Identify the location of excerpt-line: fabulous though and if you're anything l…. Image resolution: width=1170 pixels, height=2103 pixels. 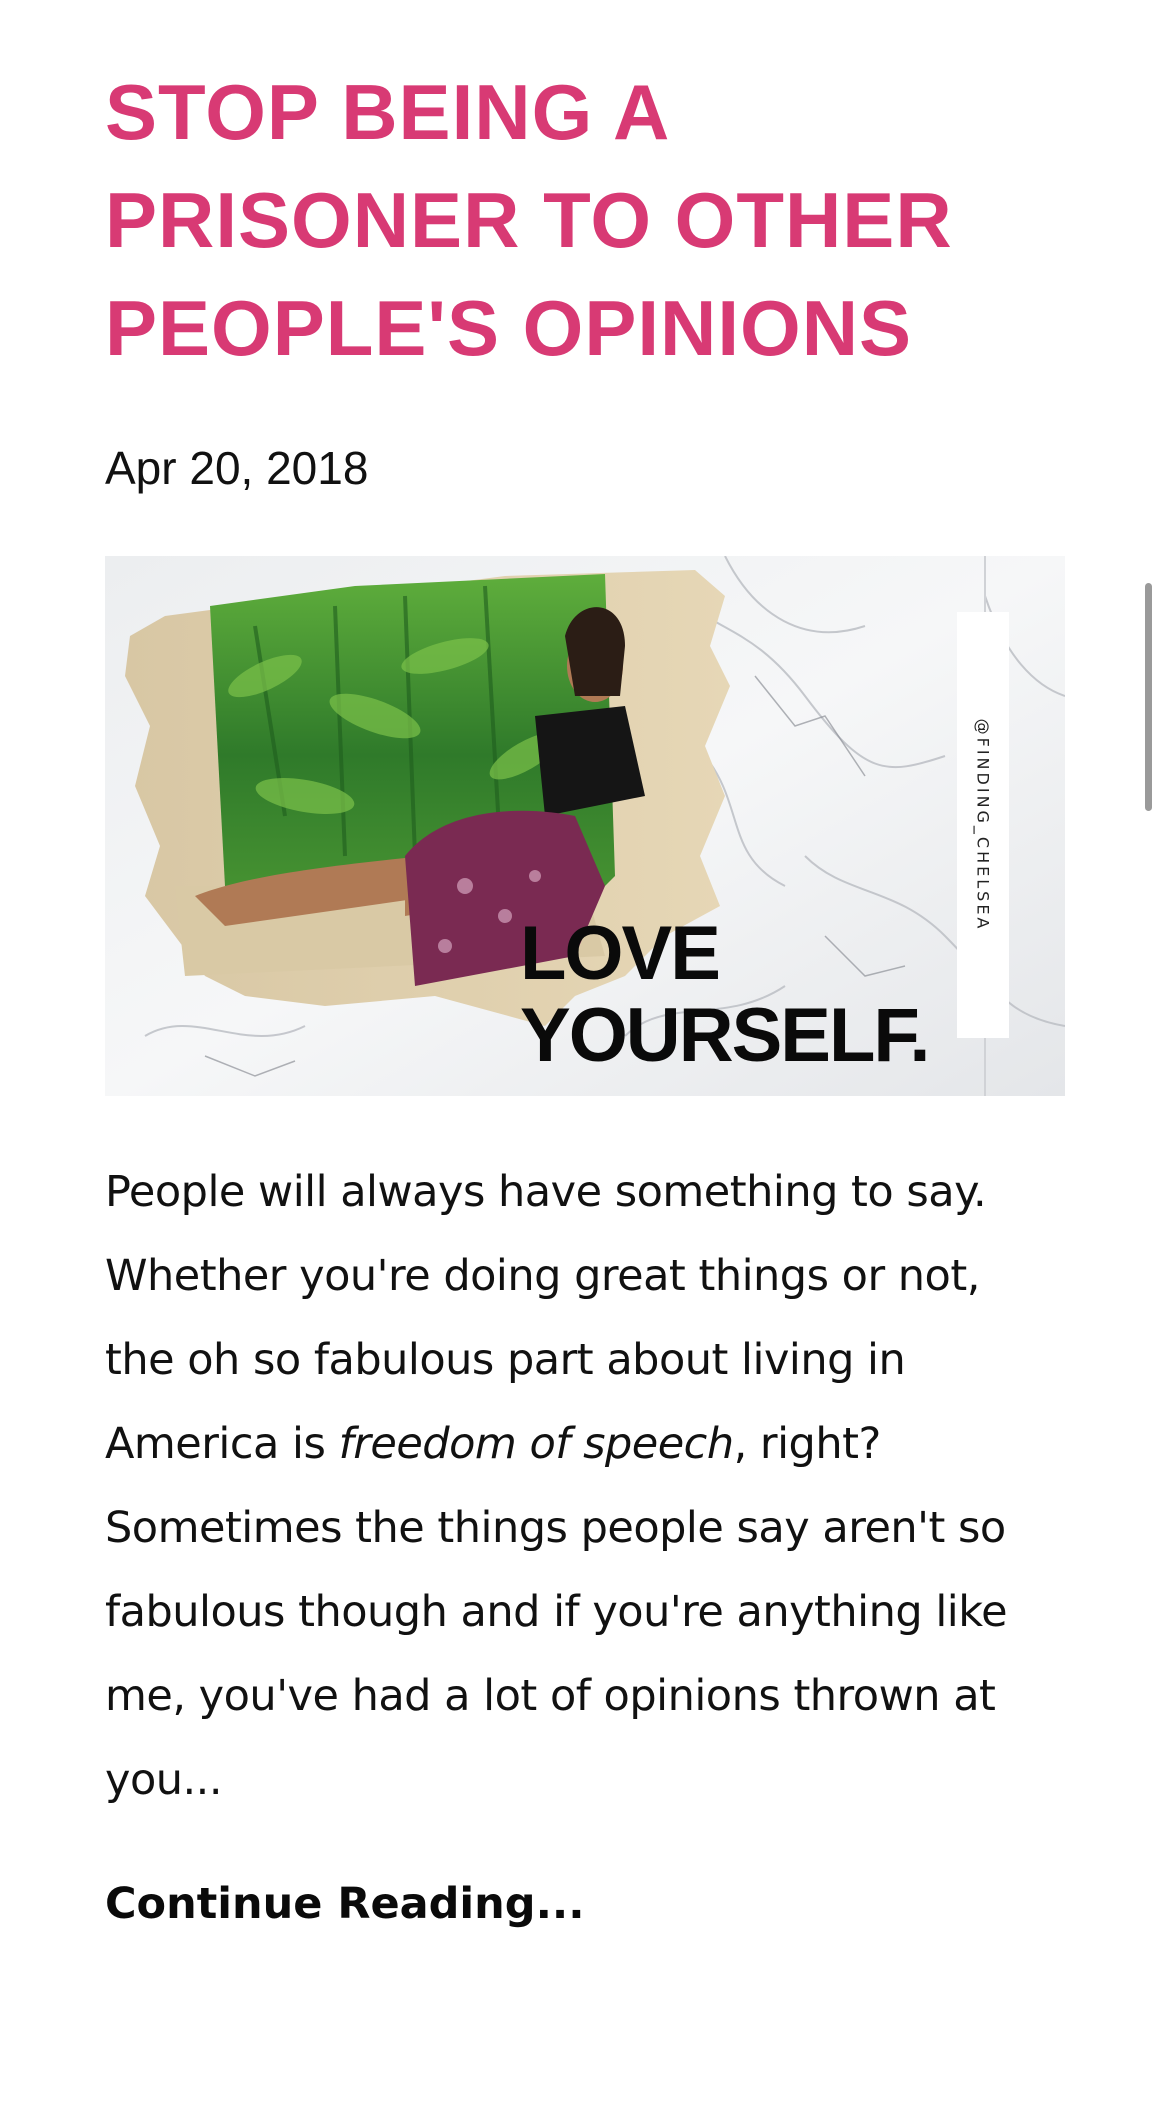
(556, 1612).